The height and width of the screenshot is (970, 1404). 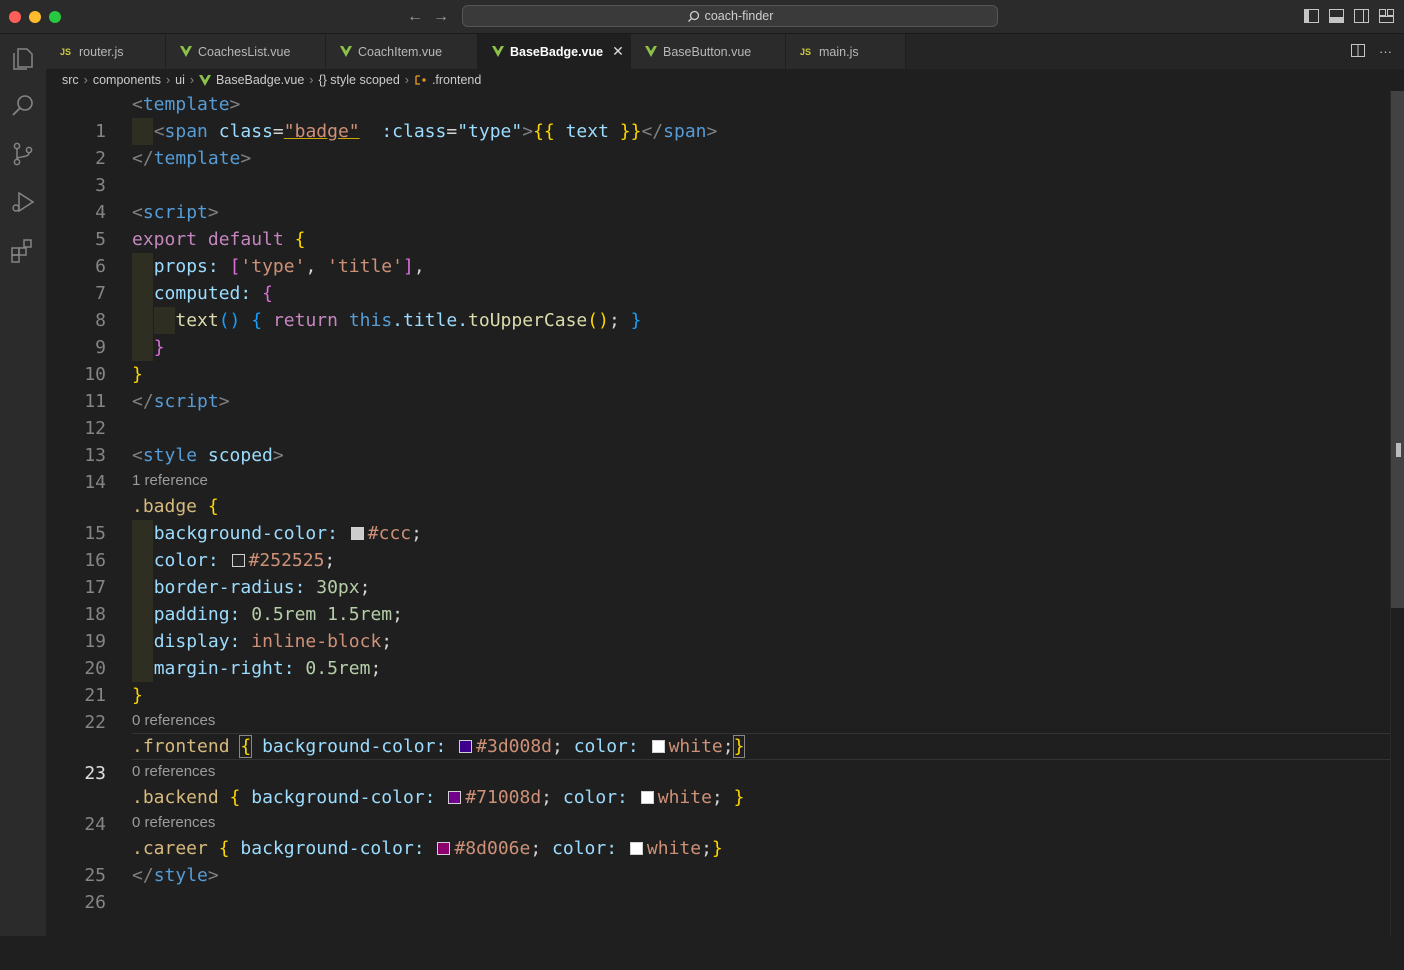 I want to click on forward-arrow-icon: →, so click(x=441, y=17).